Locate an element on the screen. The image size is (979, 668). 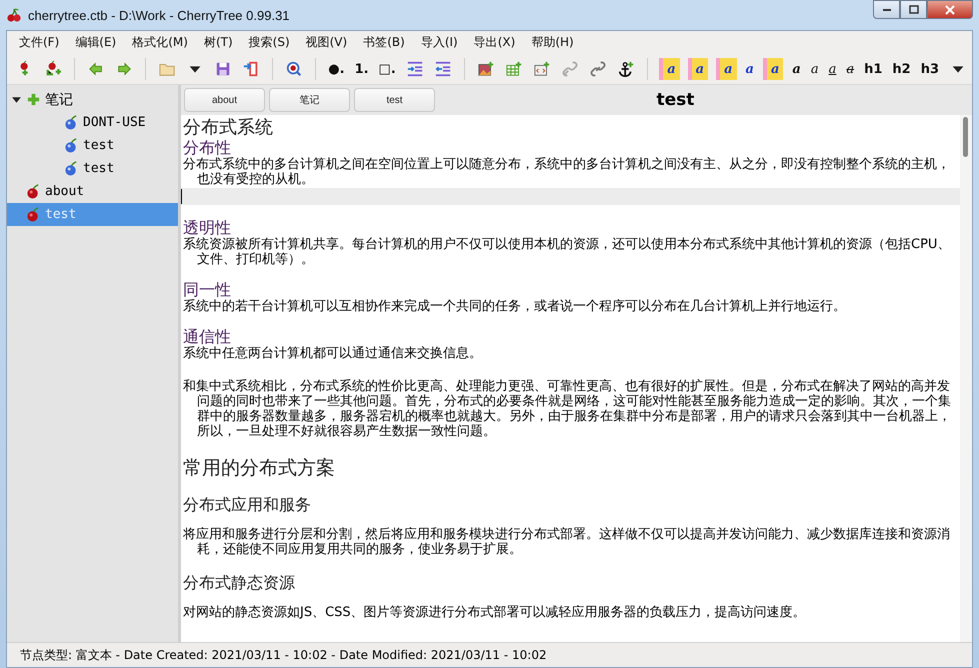
close-button is located at coordinates (950, 9).